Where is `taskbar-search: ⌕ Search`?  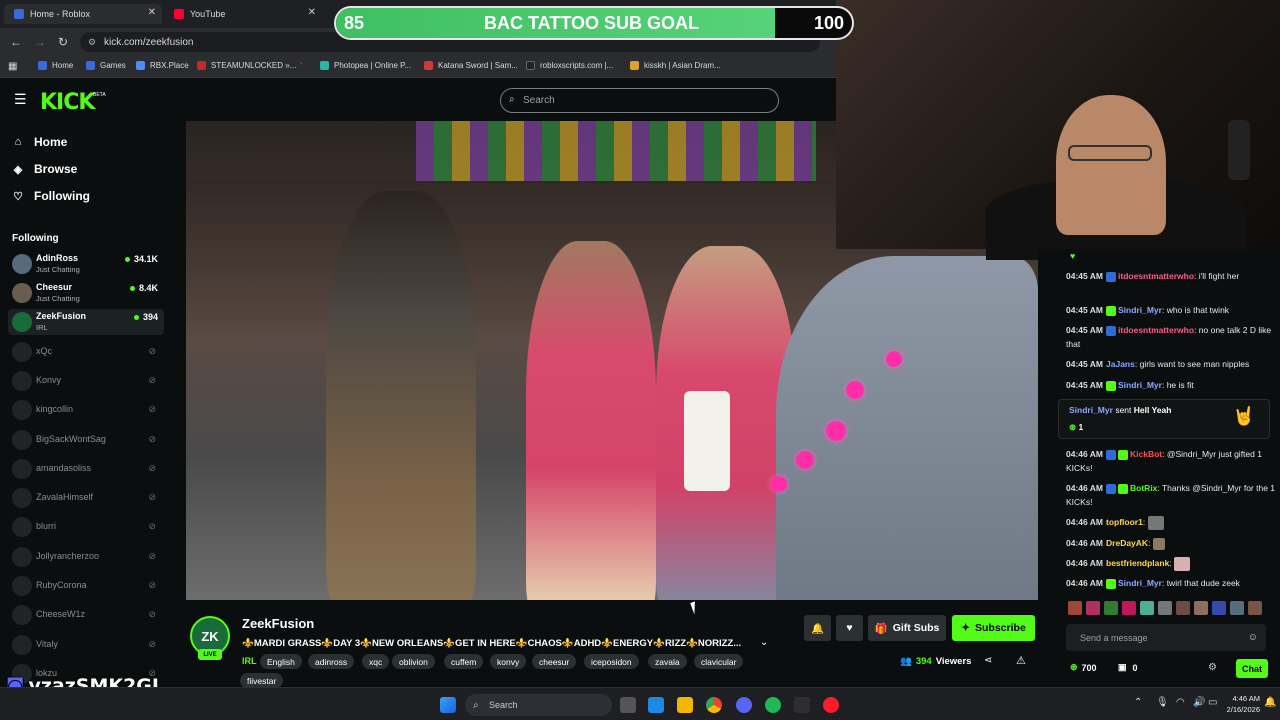 taskbar-search: ⌕ Search is located at coordinates (538, 705).